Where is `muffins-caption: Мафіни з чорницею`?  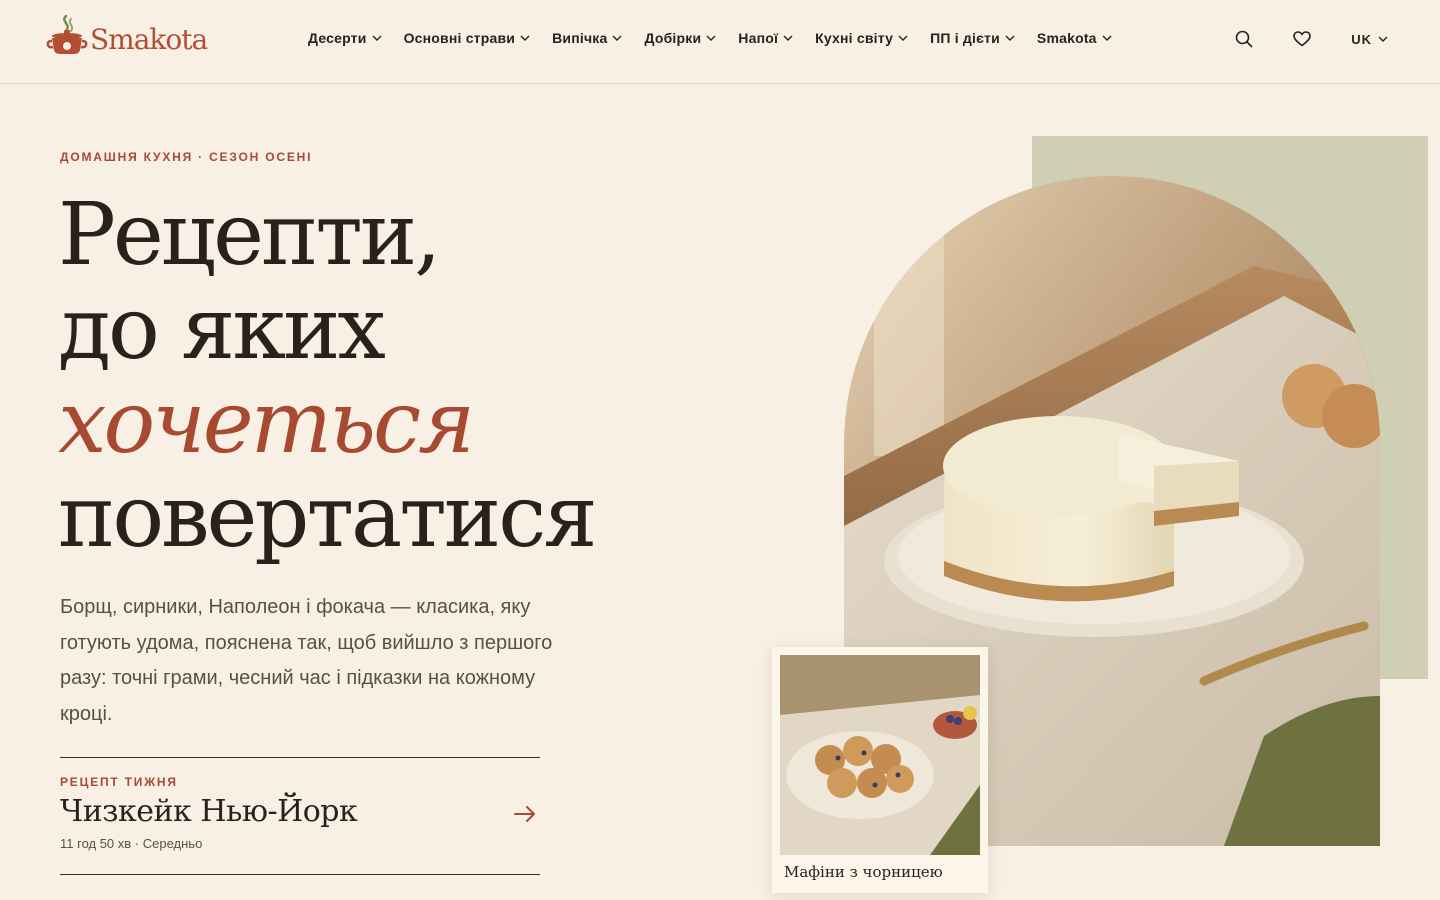 muffins-caption: Мафіни з чорницею is located at coordinates (863, 872).